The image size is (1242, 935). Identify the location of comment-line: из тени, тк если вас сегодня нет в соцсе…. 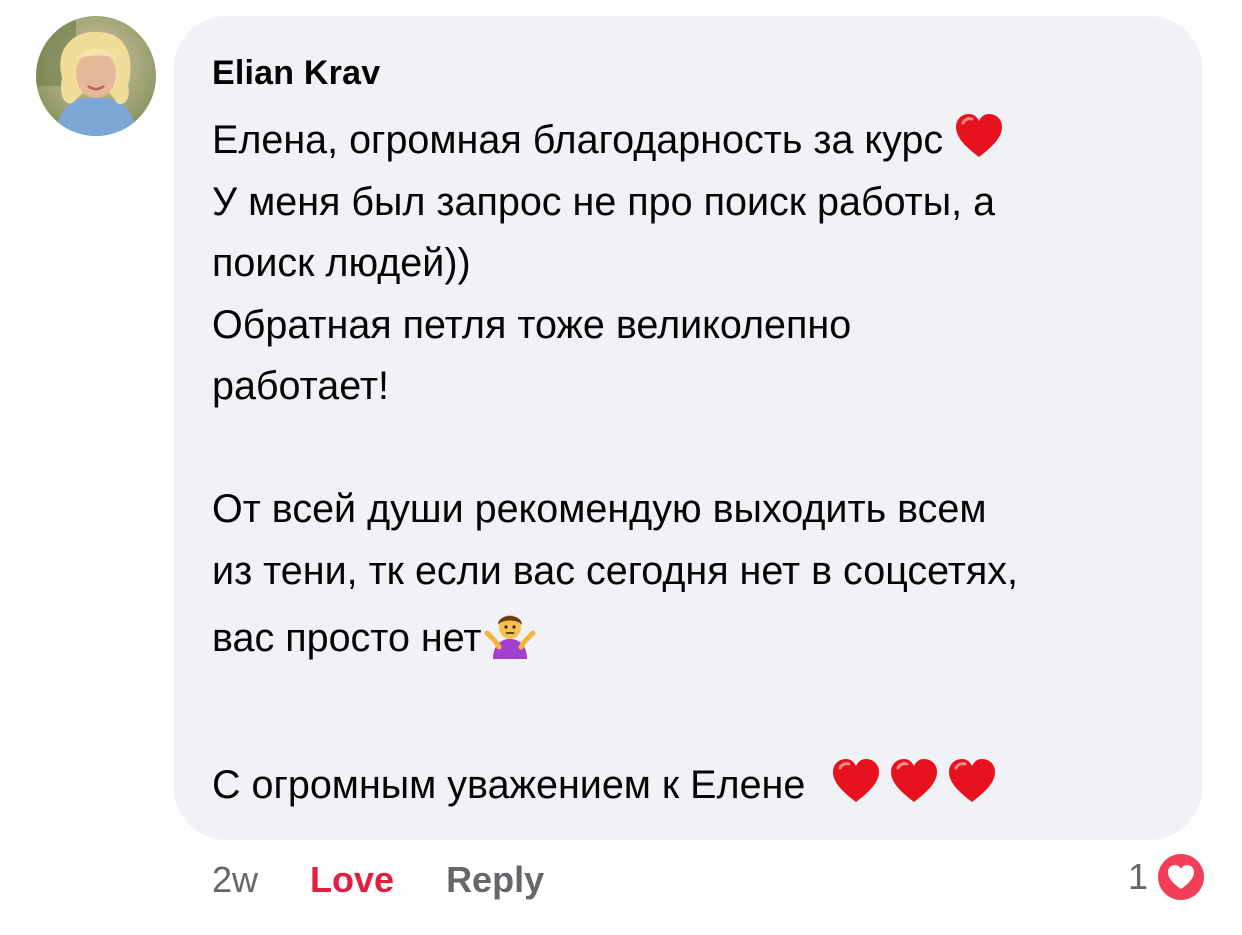
(707, 572).